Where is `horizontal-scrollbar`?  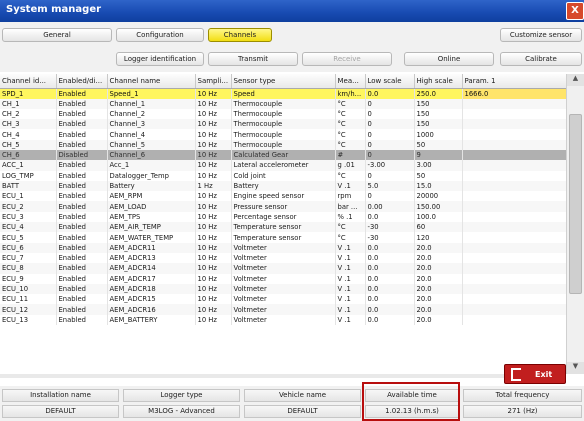 horizontal-scrollbar is located at coordinates (283, 376).